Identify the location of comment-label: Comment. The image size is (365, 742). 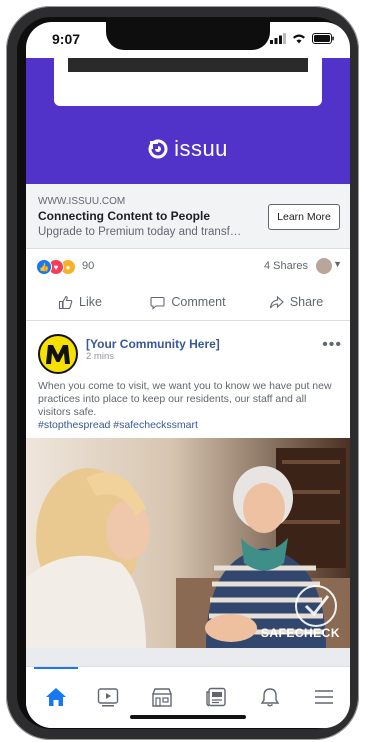
(198, 302).